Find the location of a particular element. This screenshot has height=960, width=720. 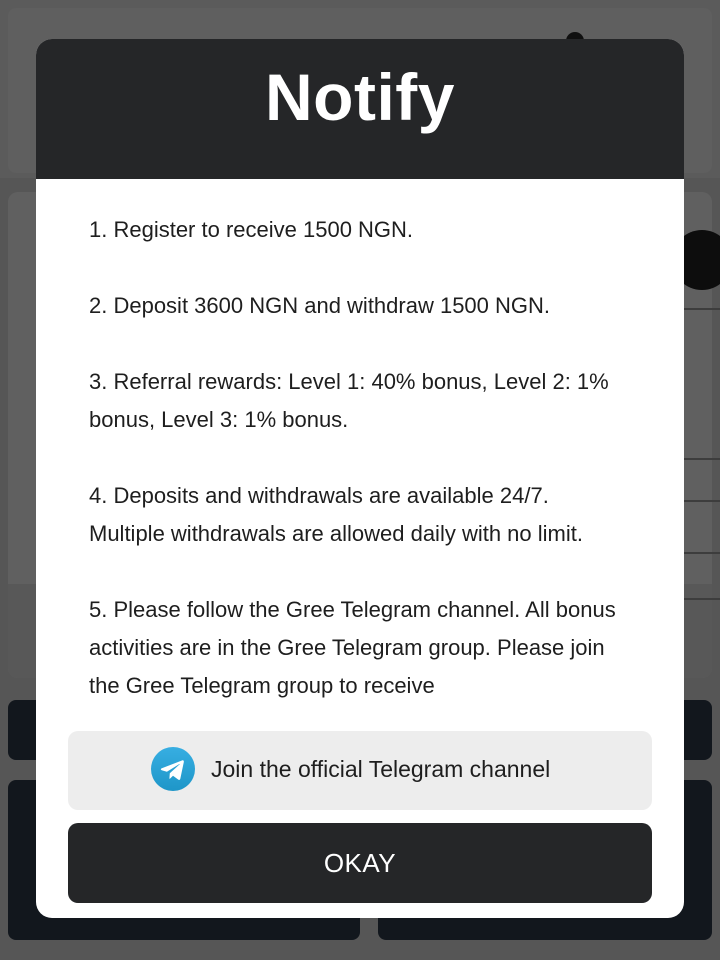

okay-button: OKAY is located at coordinates (360, 863).